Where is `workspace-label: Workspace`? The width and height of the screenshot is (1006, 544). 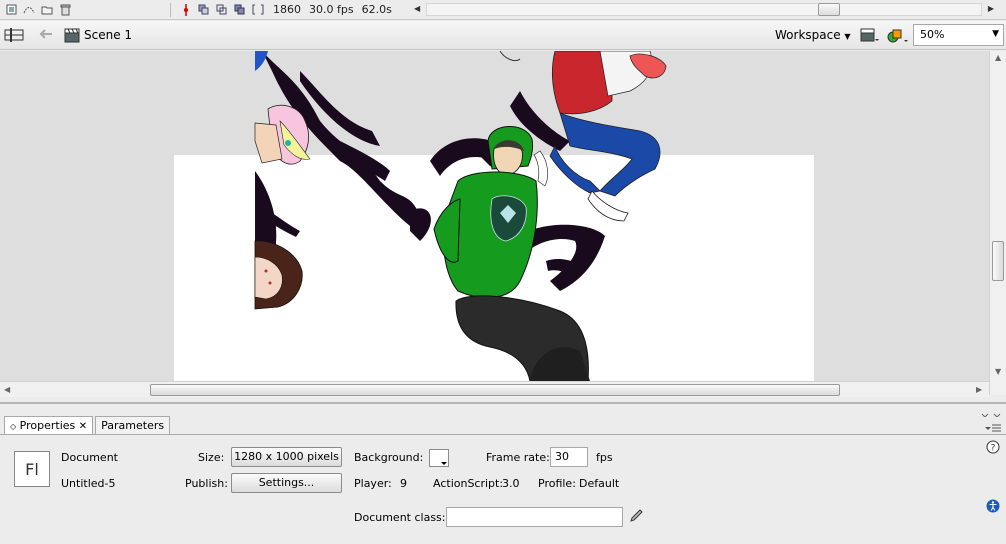
workspace-label: Workspace is located at coordinates (808, 35).